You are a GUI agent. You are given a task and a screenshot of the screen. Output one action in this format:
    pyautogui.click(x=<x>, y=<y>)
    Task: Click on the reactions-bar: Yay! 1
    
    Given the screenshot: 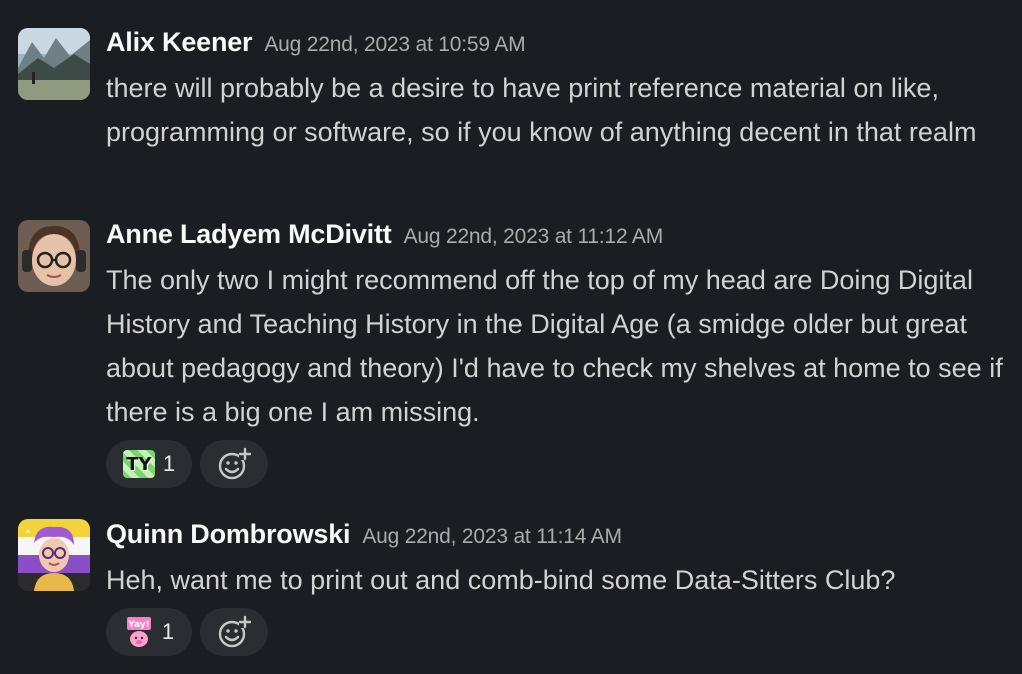 What is the action you would take?
    pyautogui.click(x=187, y=632)
    